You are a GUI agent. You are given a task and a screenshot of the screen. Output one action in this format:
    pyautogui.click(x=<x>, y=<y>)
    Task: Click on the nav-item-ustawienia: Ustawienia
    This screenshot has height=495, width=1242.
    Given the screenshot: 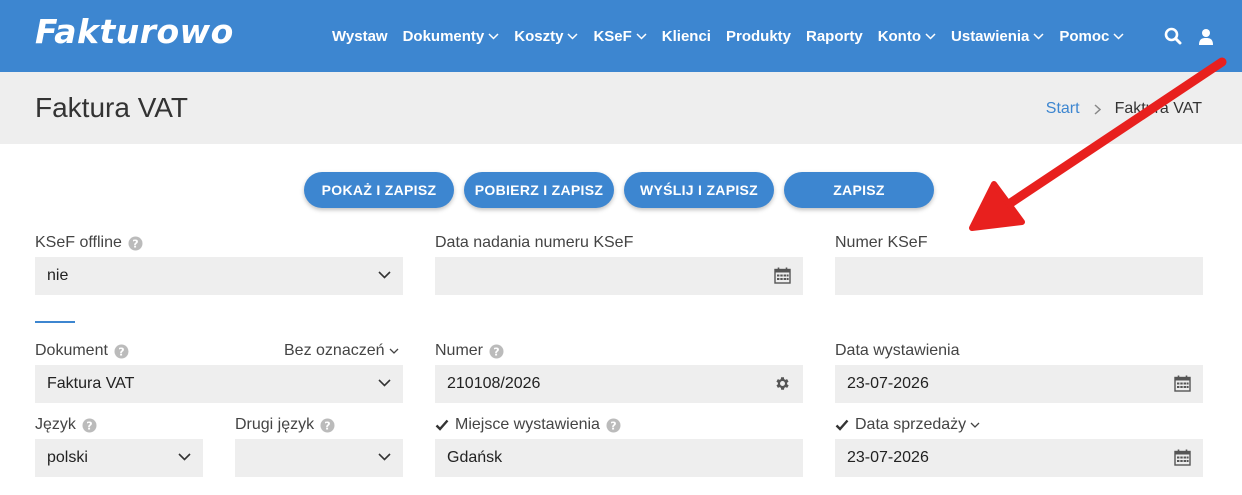 What is the action you would take?
    pyautogui.click(x=997, y=36)
    